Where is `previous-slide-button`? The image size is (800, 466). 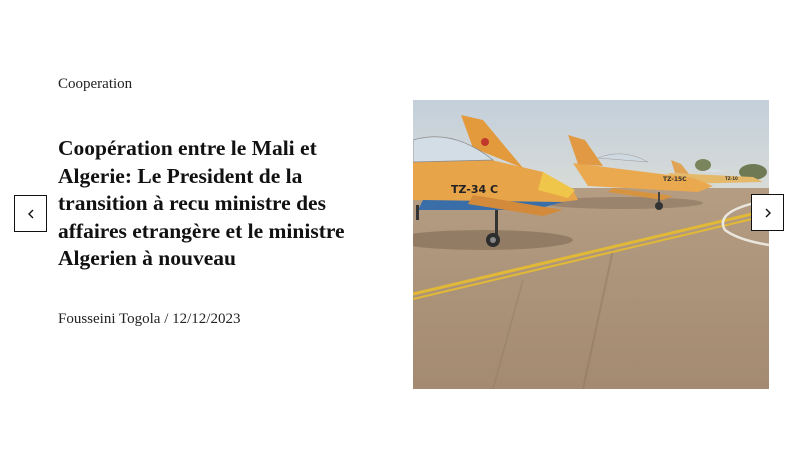 previous-slide-button is located at coordinates (30, 213).